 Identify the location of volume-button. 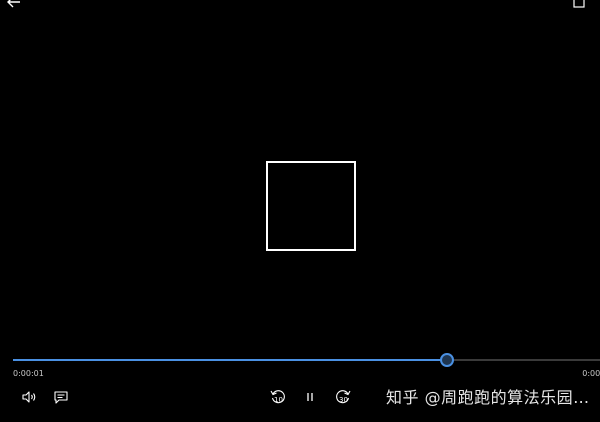
(29, 397).